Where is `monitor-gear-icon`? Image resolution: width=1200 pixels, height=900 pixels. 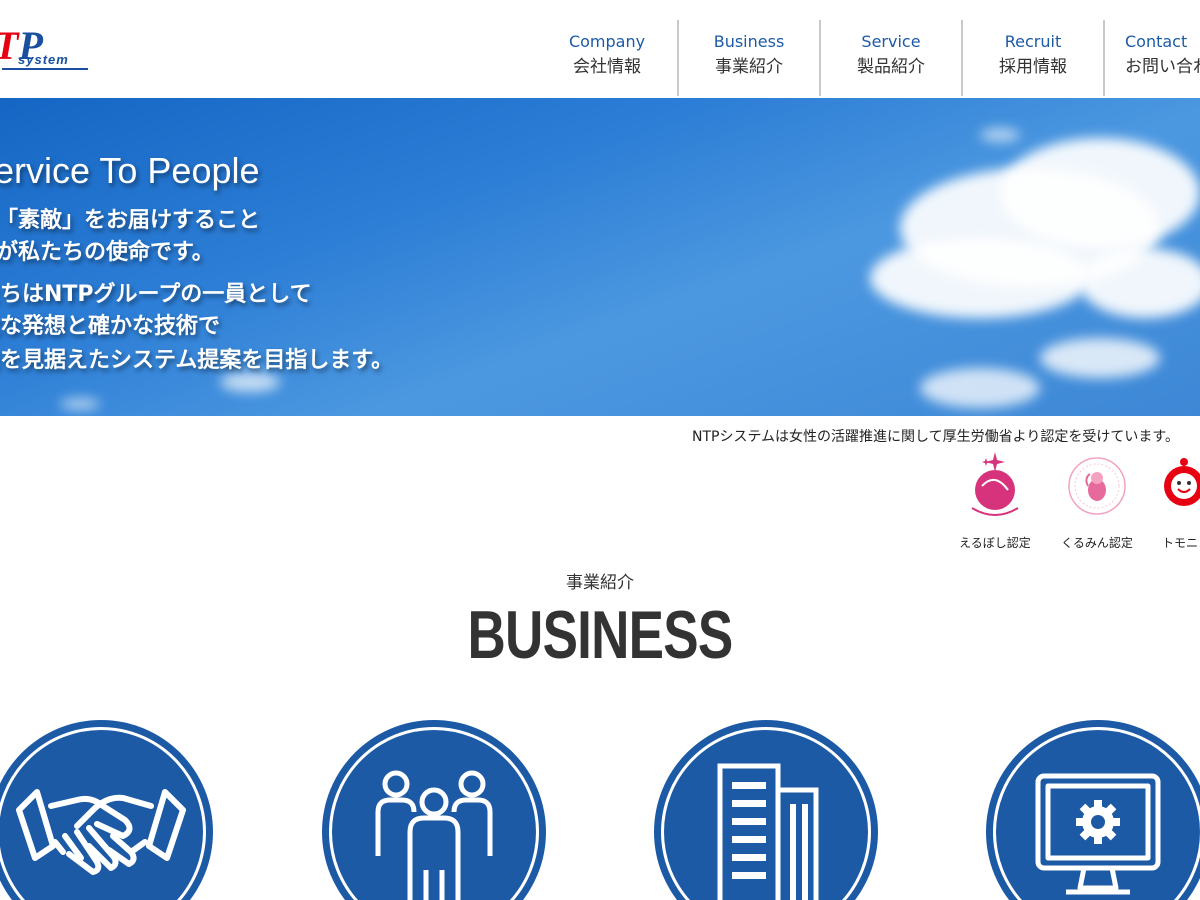
monitor-gear-icon is located at coordinates (1098, 834).